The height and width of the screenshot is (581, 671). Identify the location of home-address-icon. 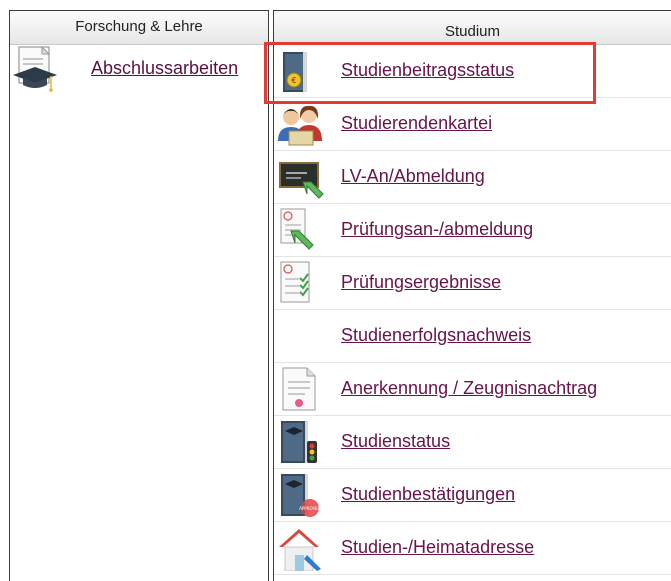
(301, 548).